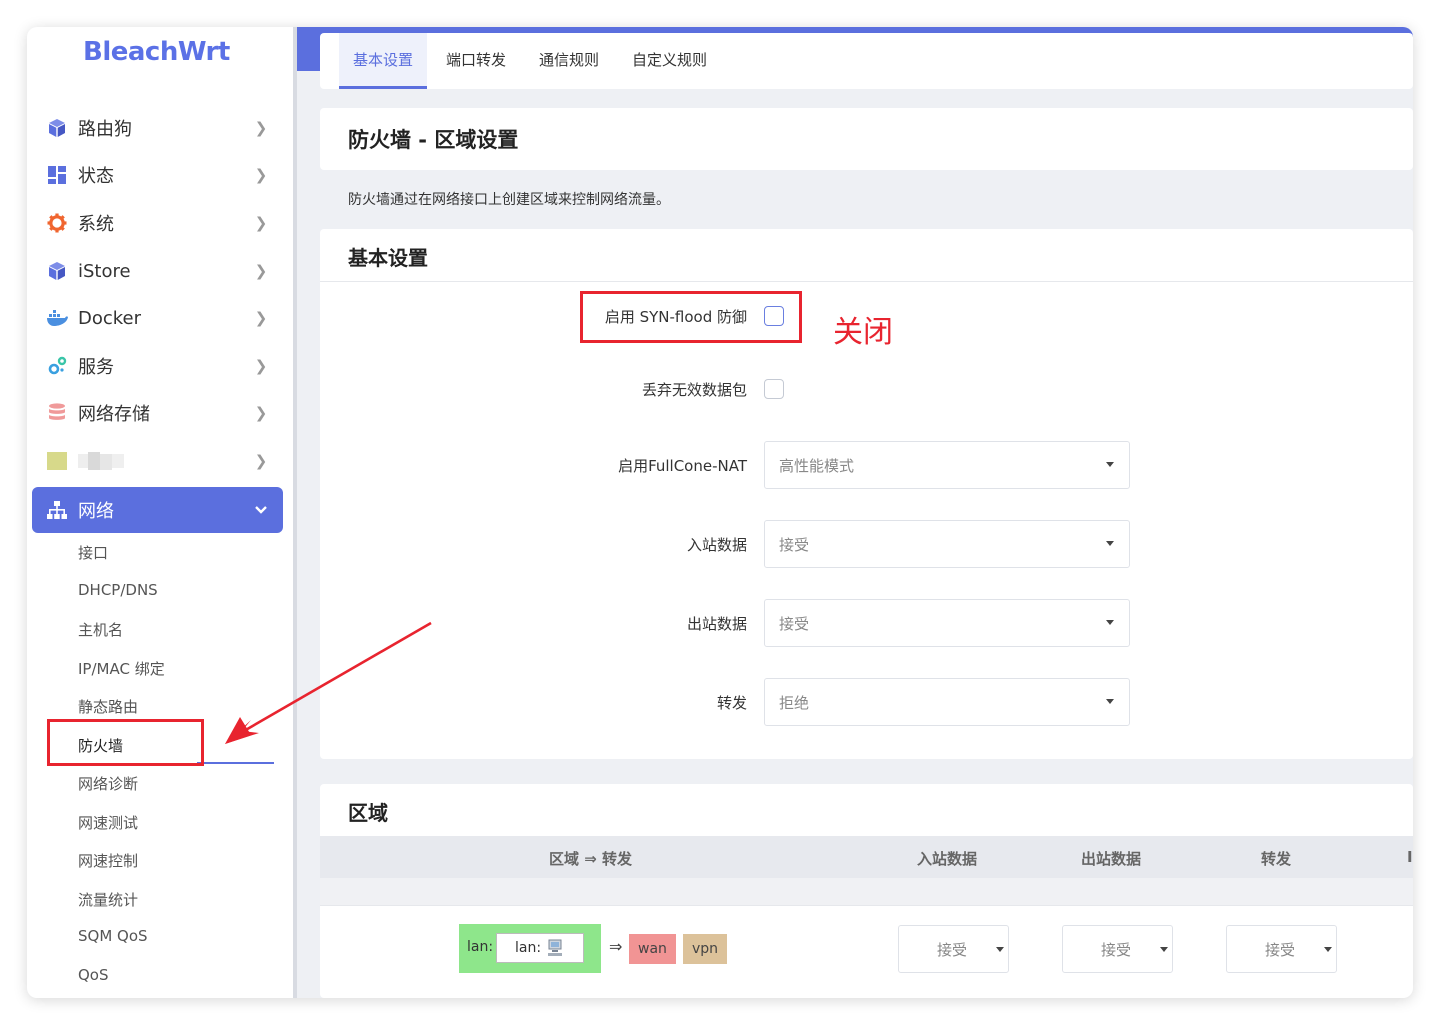 This screenshot has height=1025, width=1440. What do you see at coordinates (57, 413) in the screenshot?
I see `database-icon` at bounding box center [57, 413].